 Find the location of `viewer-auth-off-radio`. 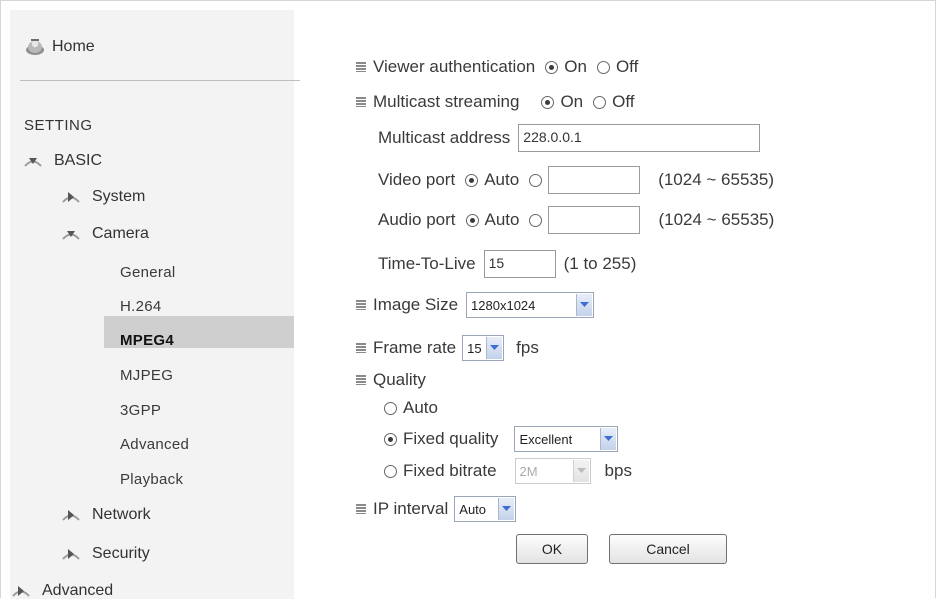

viewer-auth-off-radio is located at coordinates (603, 67).